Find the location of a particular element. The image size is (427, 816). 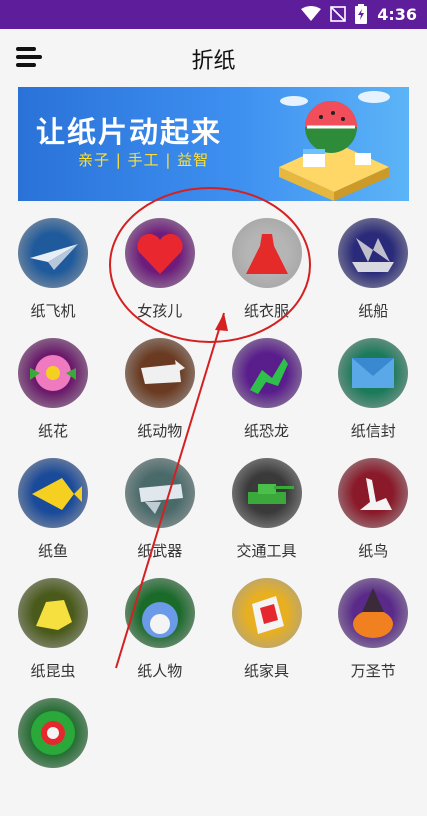

category-label: 纸恐龙 is located at coordinates (266, 431).